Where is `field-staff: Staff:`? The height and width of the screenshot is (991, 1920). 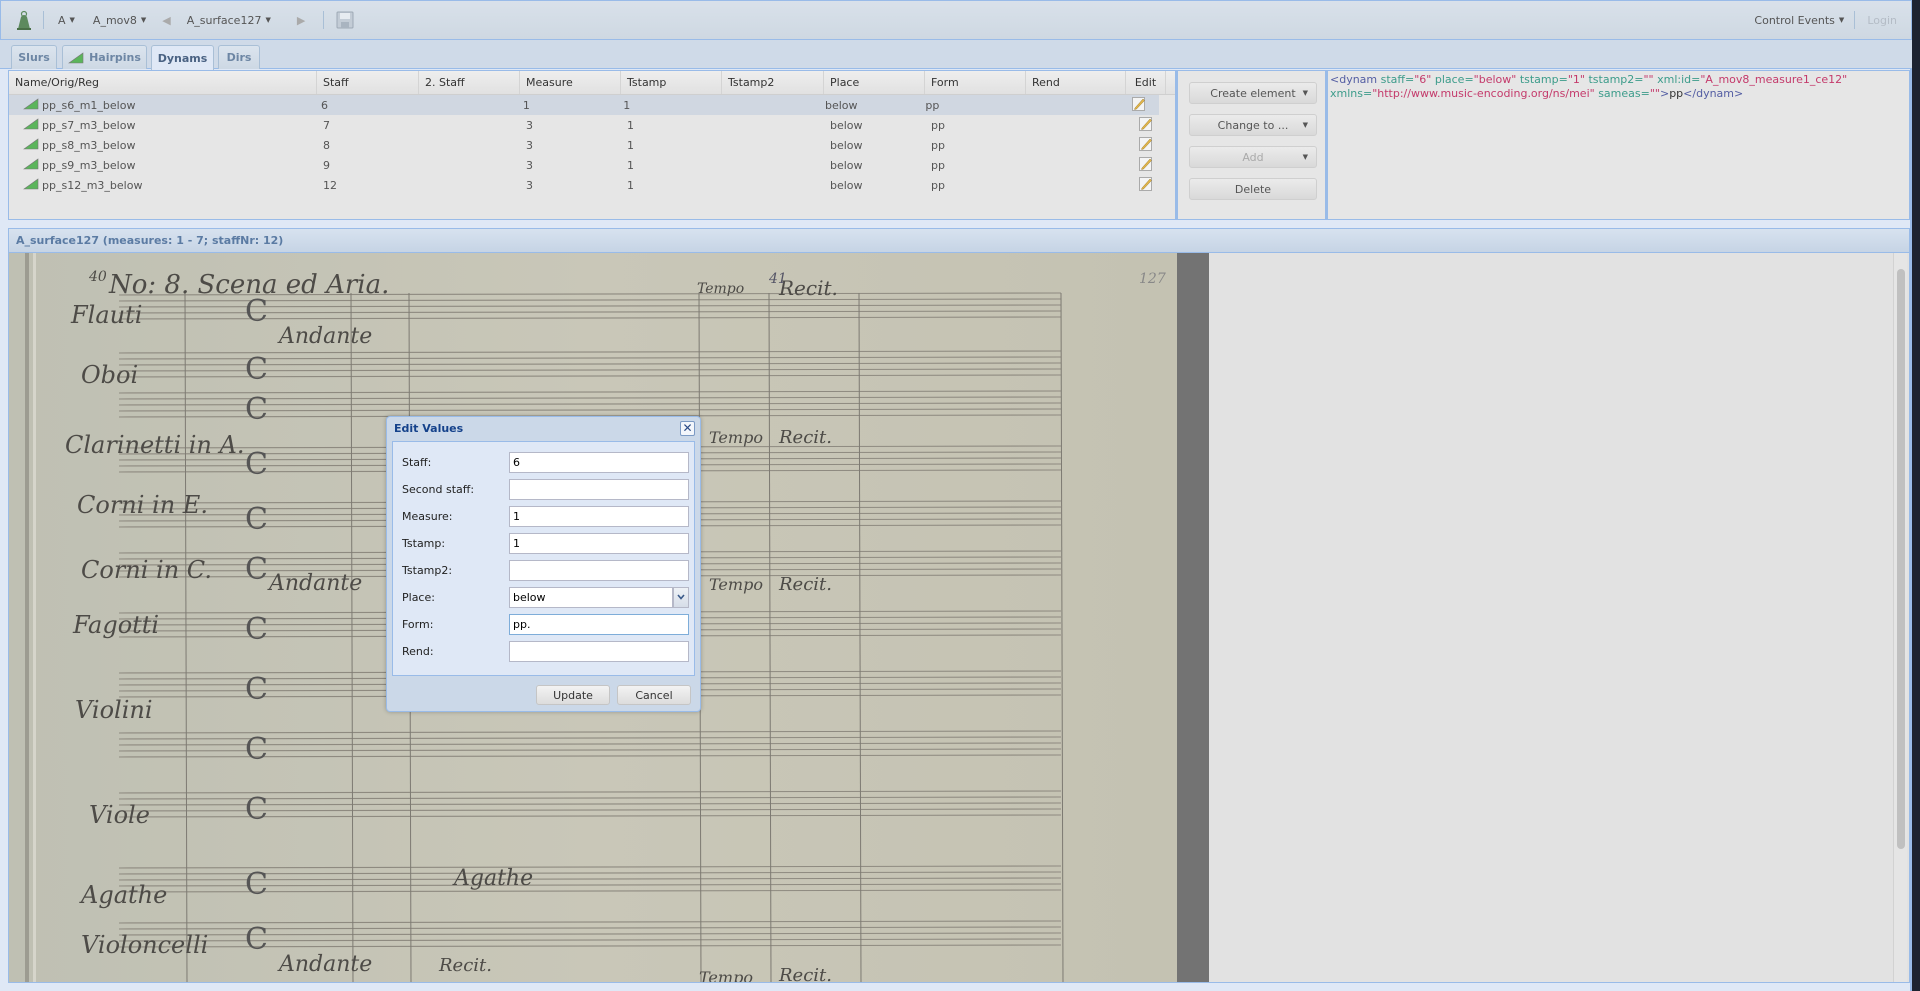 field-staff: Staff: is located at coordinates (543, 462).